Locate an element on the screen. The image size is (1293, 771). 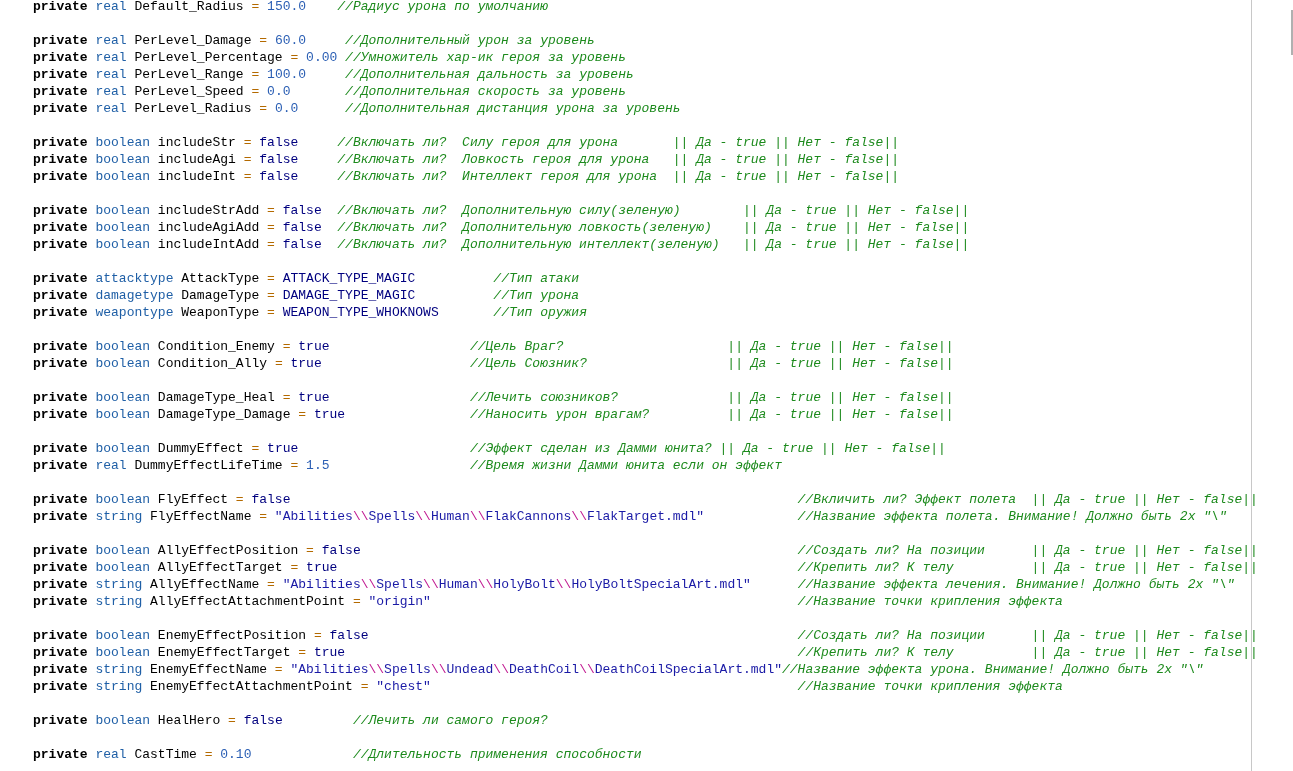
code-line: private boolean Condition_Ally = true //Цель Союзник? || Да - true || Нет - false|| is located at coordinates (494, 363).